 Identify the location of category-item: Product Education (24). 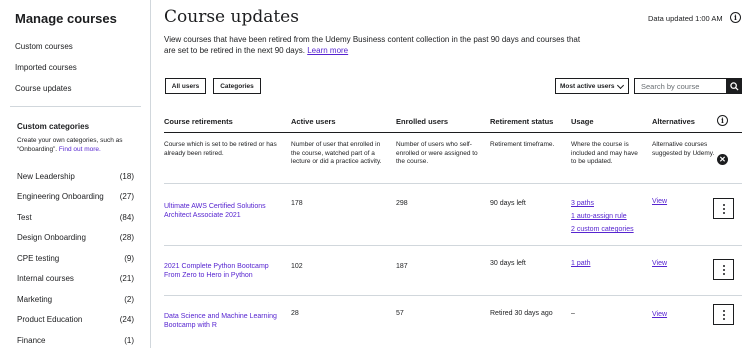
(75, 319).